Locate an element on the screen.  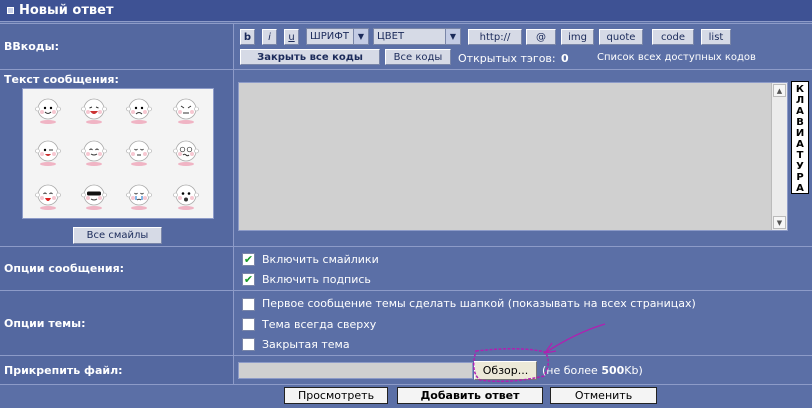
virtual-keyboard-button: К Л А В И А Т У Р А is located at coordinates (800, 137).